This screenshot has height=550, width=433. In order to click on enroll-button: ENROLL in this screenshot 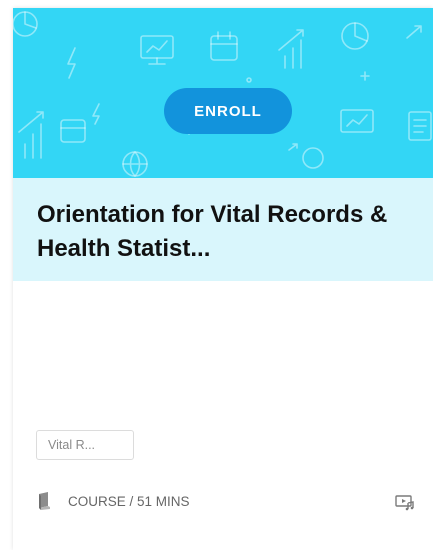, I will do `click(228, 111)`.